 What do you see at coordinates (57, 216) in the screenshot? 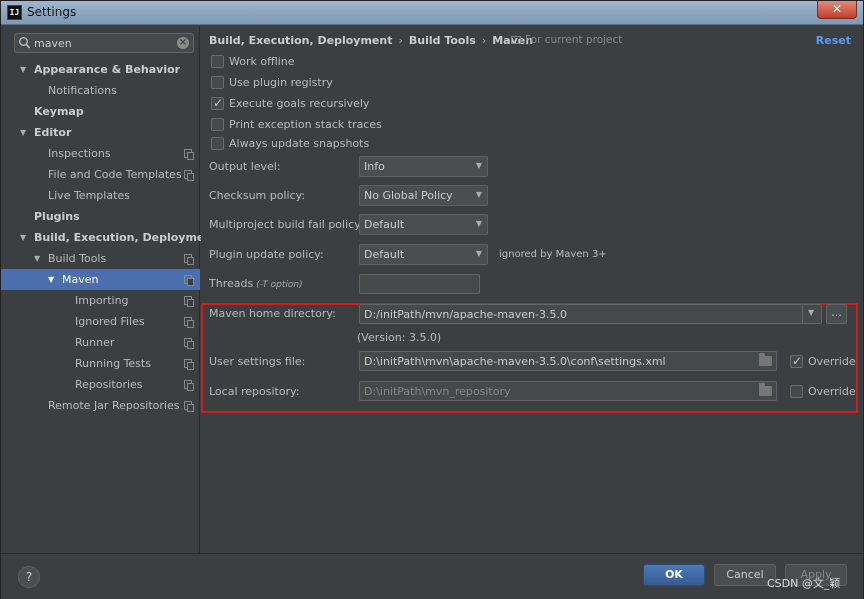
I see `sidebar-item-label: Plugins` at bounding box center [57, 216].